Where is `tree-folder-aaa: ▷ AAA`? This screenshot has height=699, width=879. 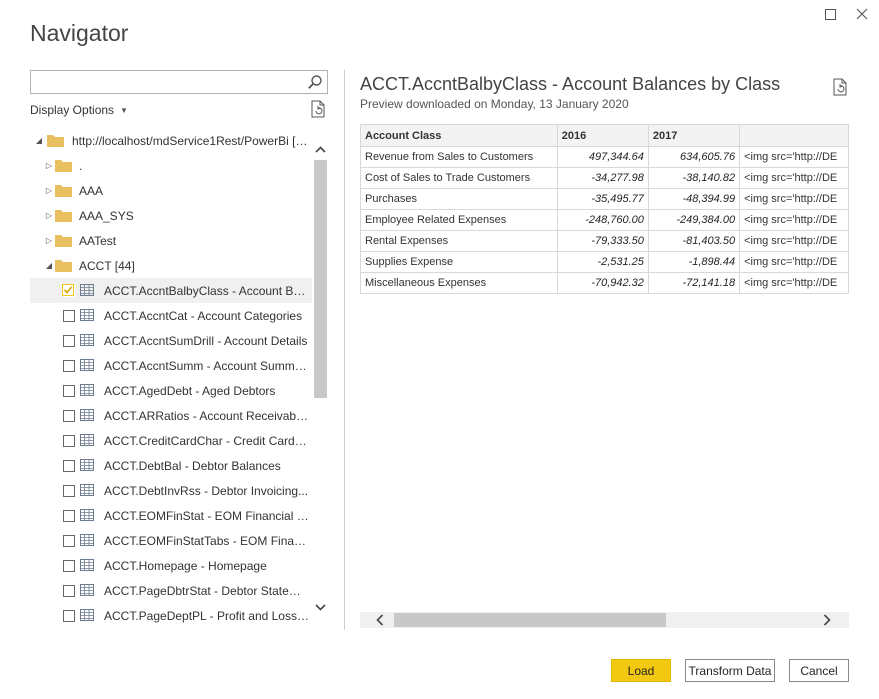 tree-folder-aaa: ▷ AAA is located at coordinates (171, 190).